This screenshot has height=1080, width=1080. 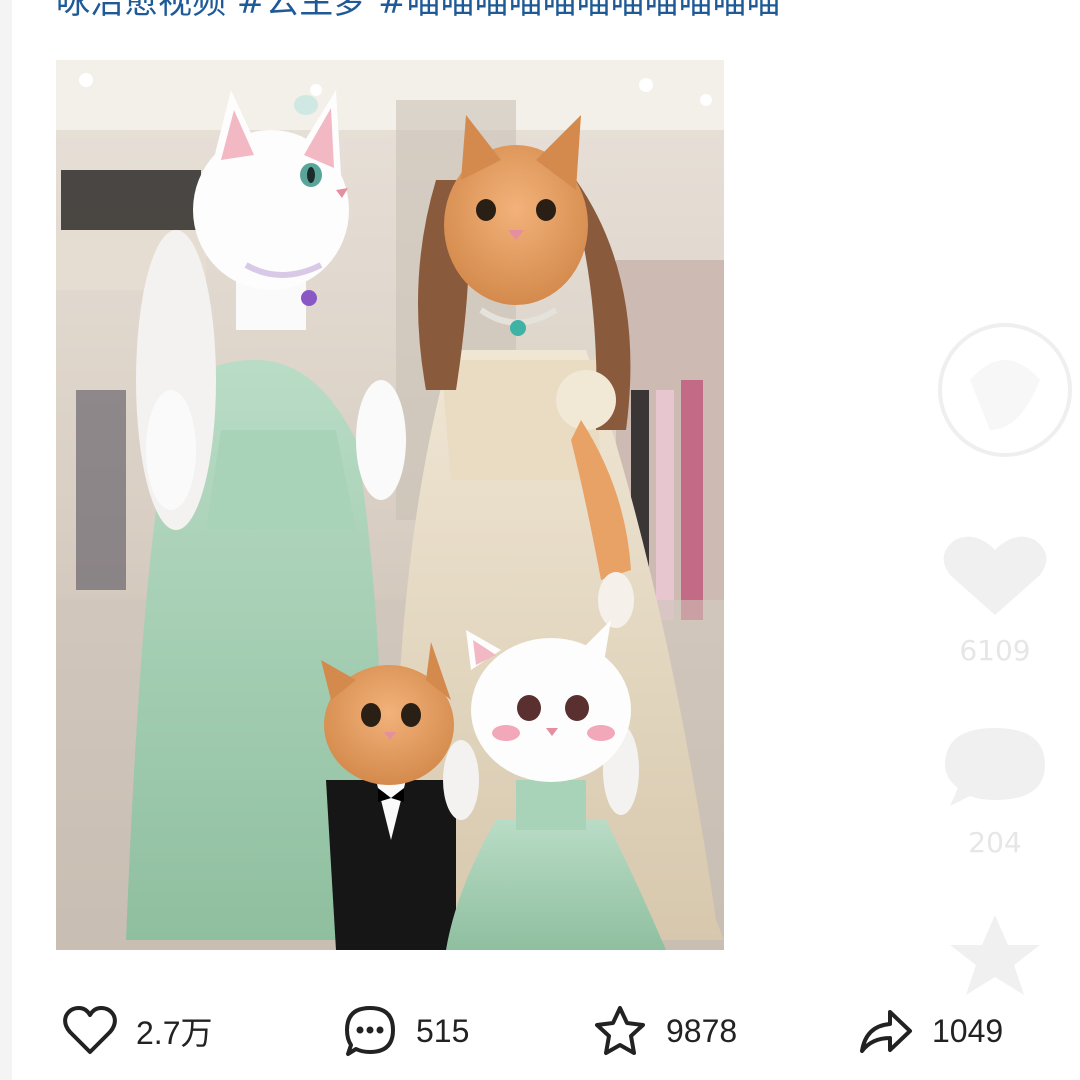 I want to click on share-button: 1049, so click(x=930, y=1031).